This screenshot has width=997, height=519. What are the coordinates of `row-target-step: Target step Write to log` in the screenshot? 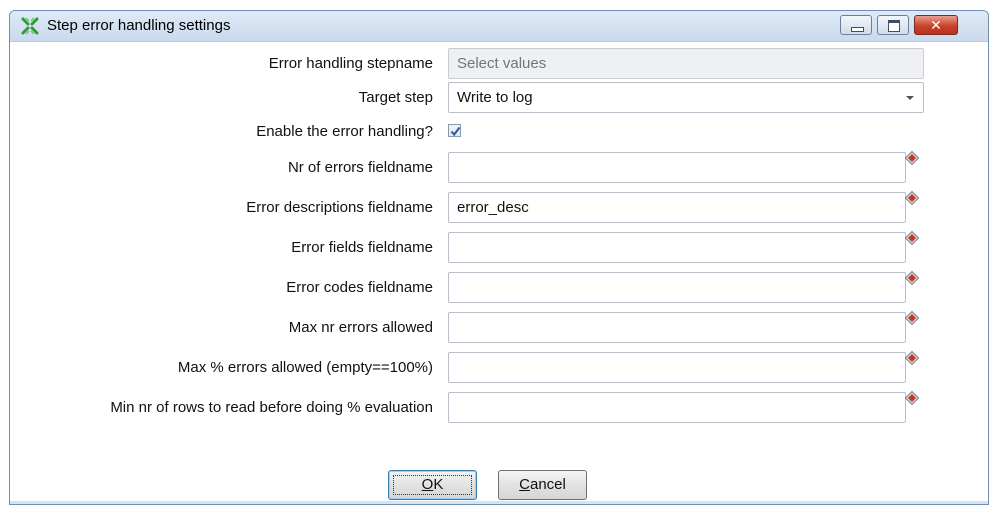 It's located at (499, 98).